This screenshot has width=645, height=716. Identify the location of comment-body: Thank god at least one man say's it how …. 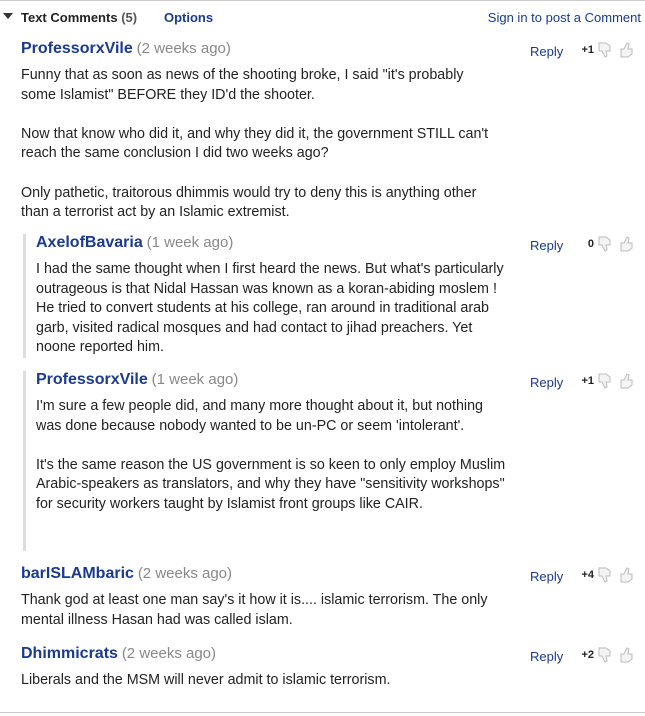
(254, 610).